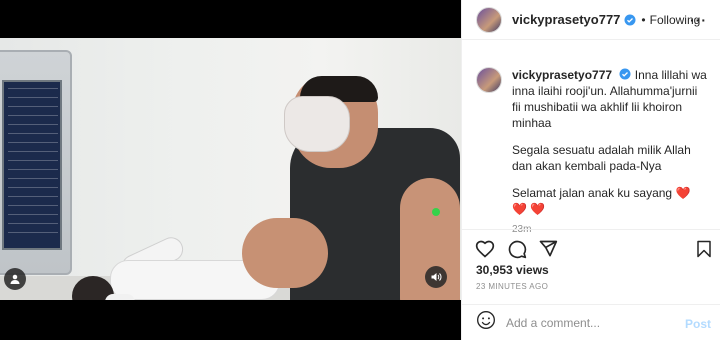 This screenshot has width=720, height=340. Describe the element at coordinates (704, 249) in the screenshot. I see `bookmark-icon` at that location.